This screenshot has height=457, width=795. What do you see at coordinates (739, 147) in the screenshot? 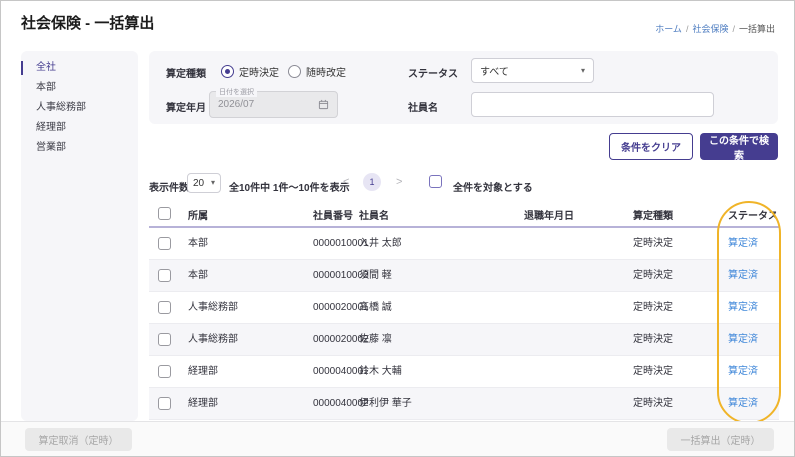
I see `search-button: この条件で検索` at bounding box center [739, 147].